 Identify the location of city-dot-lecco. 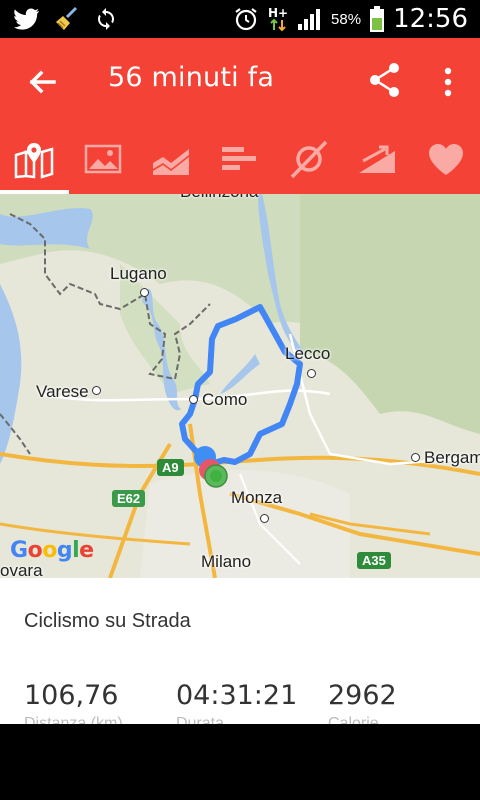
(311, 373).